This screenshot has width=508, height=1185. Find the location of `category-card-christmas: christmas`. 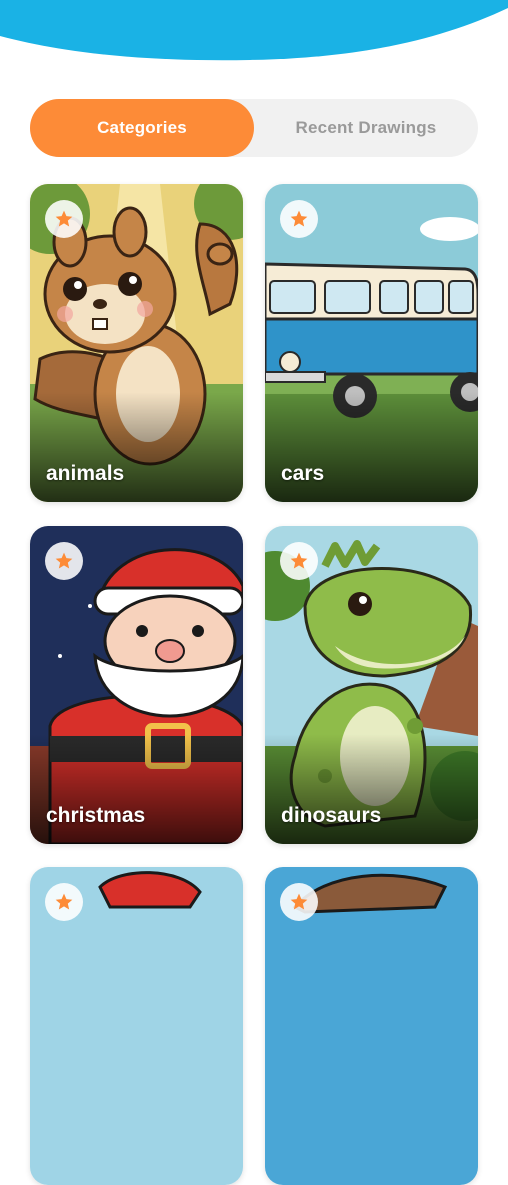

category-card-christmas: christmas is located at coordinates (136, 685).